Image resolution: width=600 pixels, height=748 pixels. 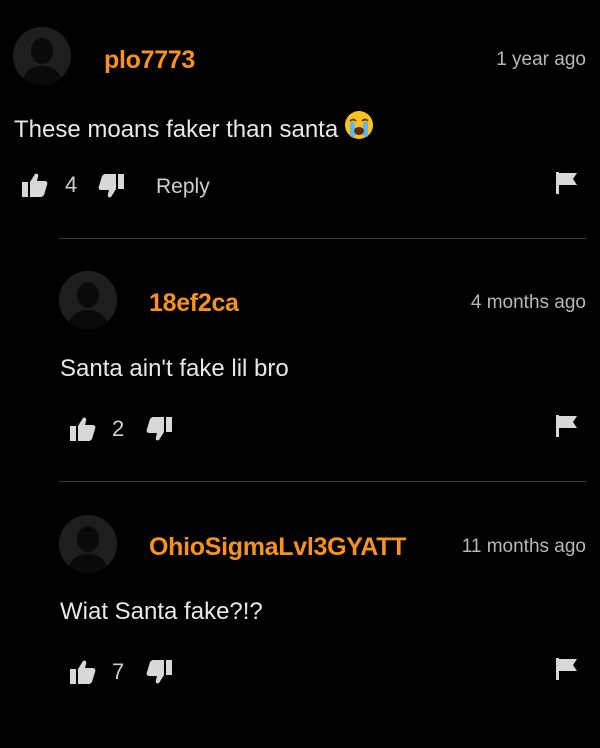 I want to click on username: OhioSigmaLvl3GYATT, so click(x=277, y=547).